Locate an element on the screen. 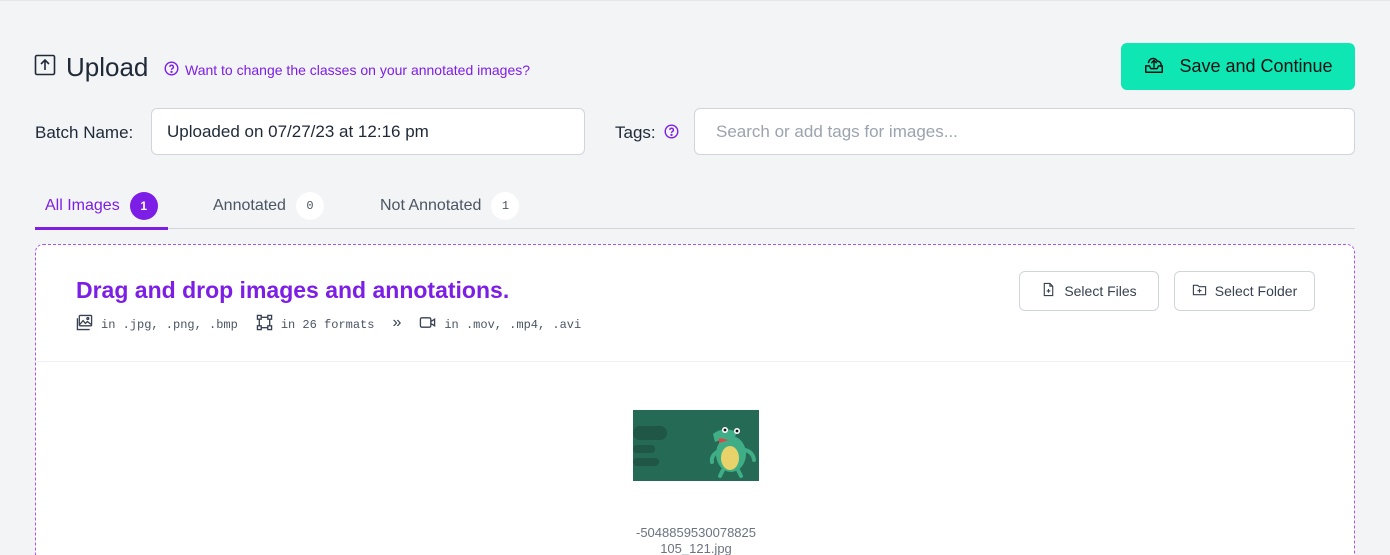 This screenshot has height=555, width=1390. image-filter-tabs: All Images 1 Annotated 0 Not Annotated 1 is located at coordinates (695, 206).